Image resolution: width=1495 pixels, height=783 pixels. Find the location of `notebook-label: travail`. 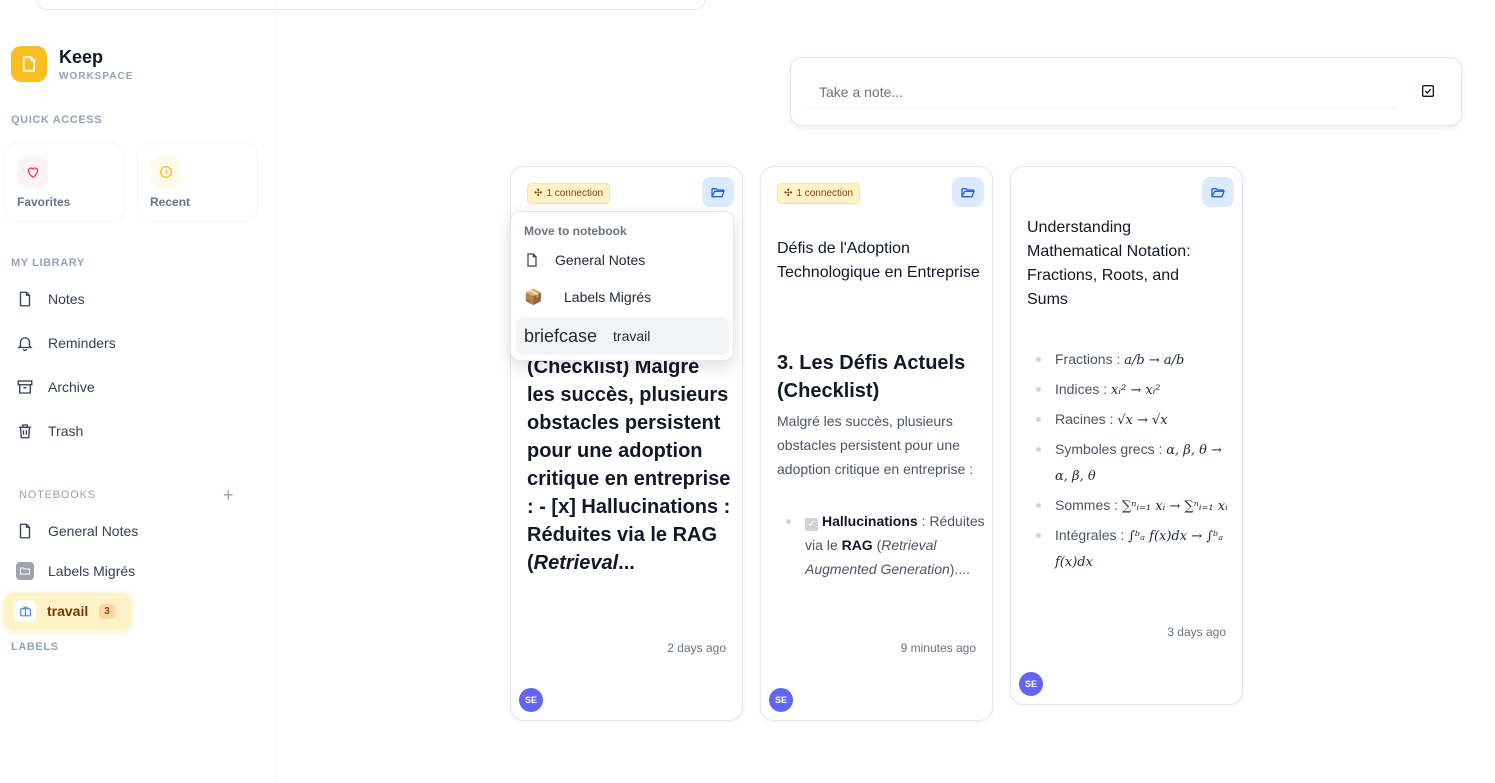

notebook-label: travail is located at coordinates (68, 611).